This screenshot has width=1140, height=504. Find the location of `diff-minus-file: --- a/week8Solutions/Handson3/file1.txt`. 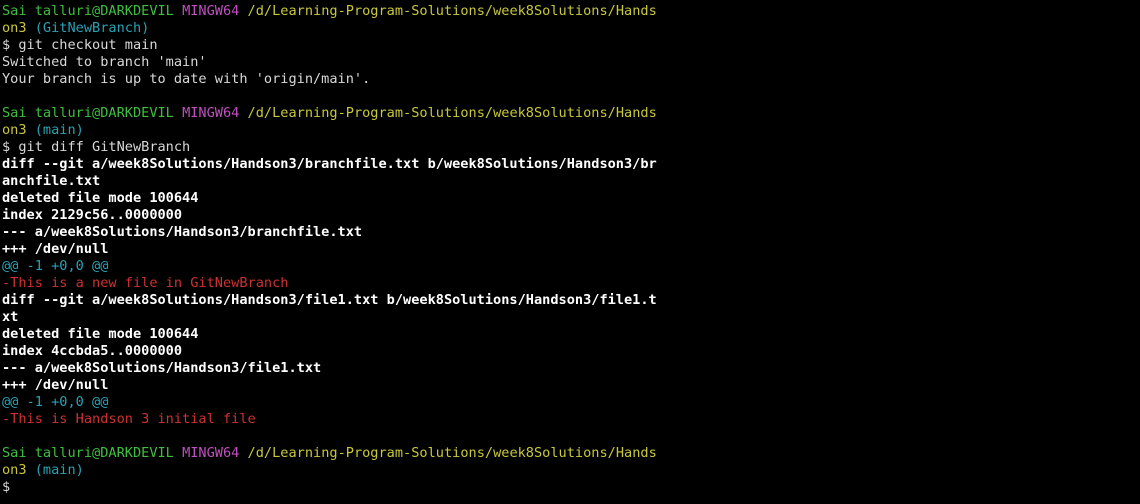

diff-minus-file: --- a/week8Solutions/Handson3/file1.txt is located at coordinates (162, 368).